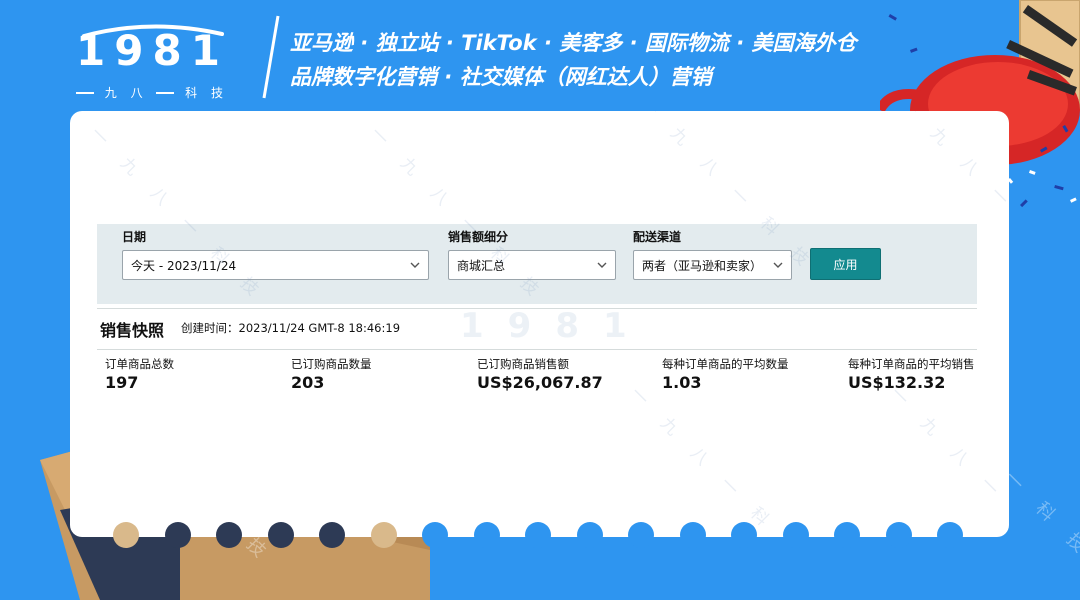  What do you see at coordinates (184, 265) in the screenshot?
I see `date-select-value: 今天 - 2023/11/24` at bounding box center [184, 265].